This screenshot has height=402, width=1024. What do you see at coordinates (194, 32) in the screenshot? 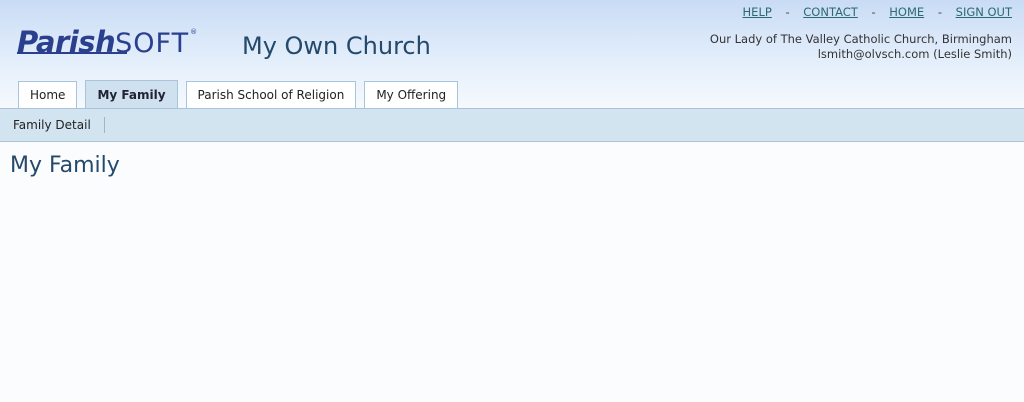
I see `logo-registered-mark: ®` at bounding box center [194, 32].